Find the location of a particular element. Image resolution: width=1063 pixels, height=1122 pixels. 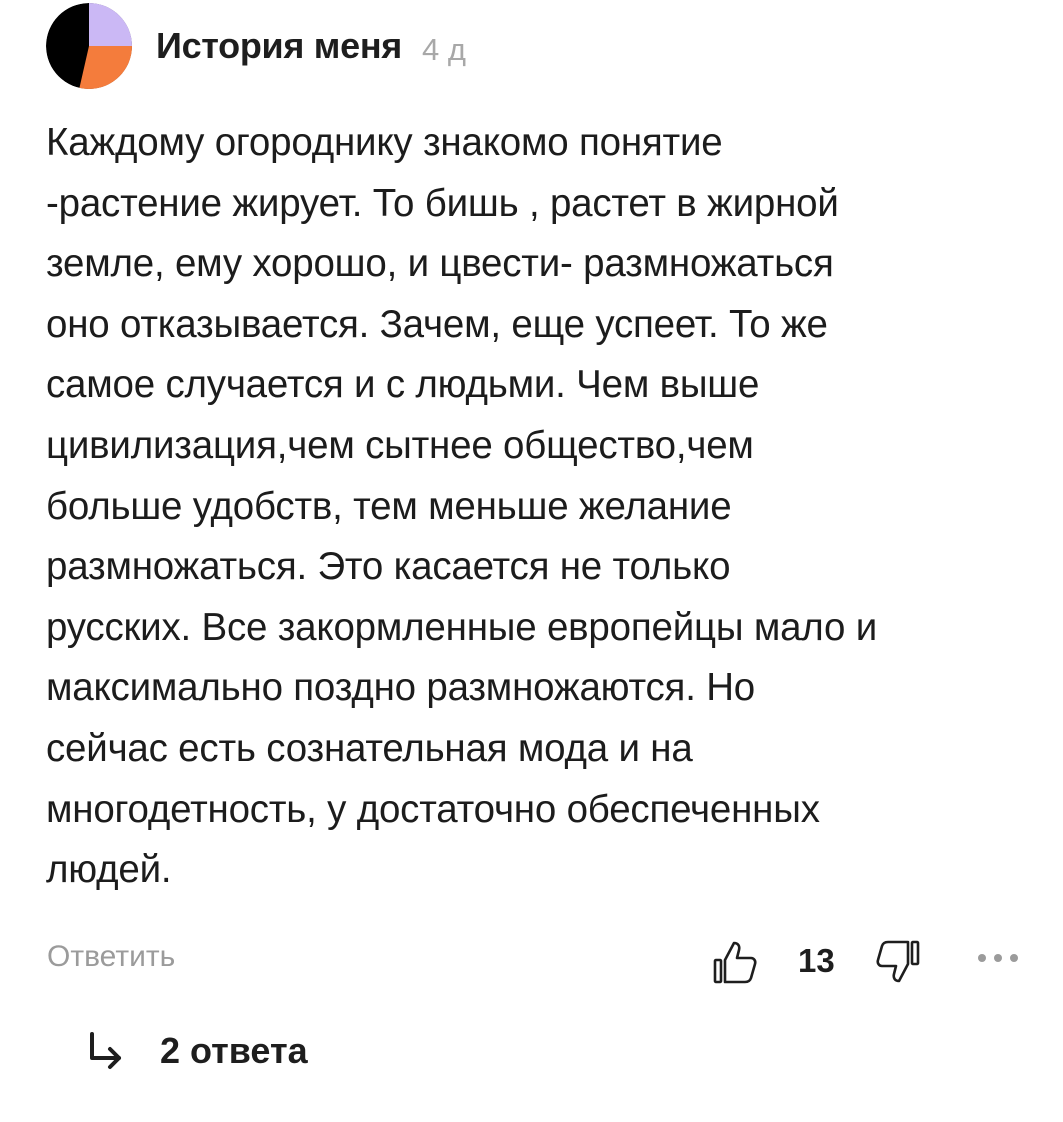

author-name: История меня is located at coordinates (279, 46).